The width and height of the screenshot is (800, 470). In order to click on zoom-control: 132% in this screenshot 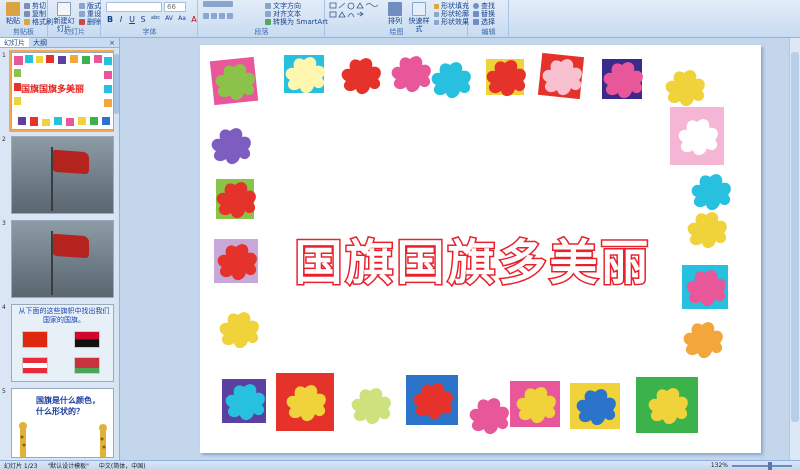, I will do `click(751, 465)`.